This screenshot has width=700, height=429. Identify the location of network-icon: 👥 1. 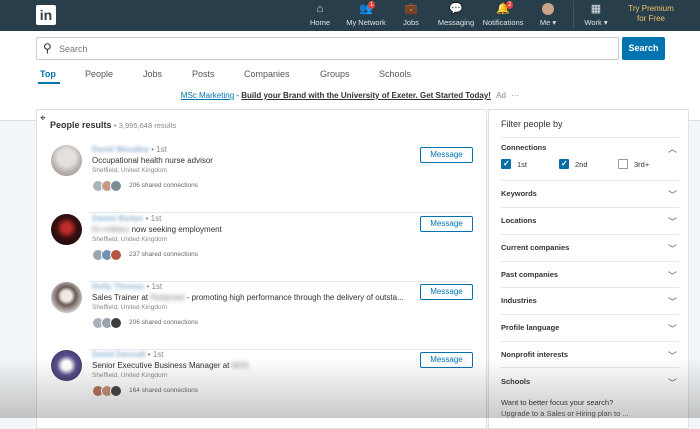
(367, 8).